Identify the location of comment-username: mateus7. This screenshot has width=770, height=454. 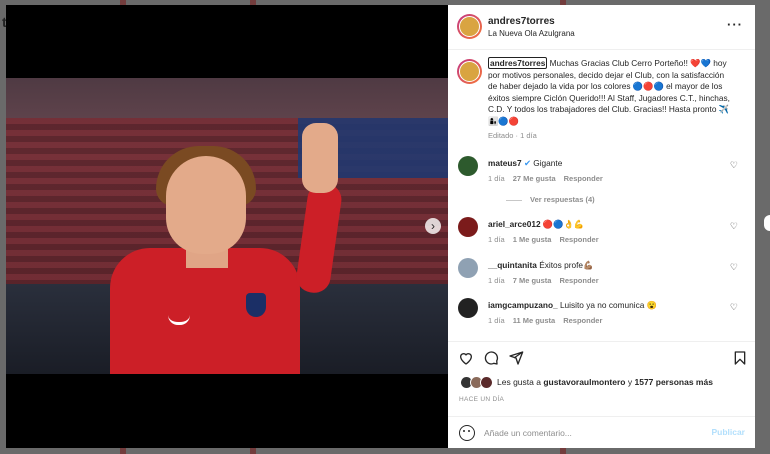
(505, 163).